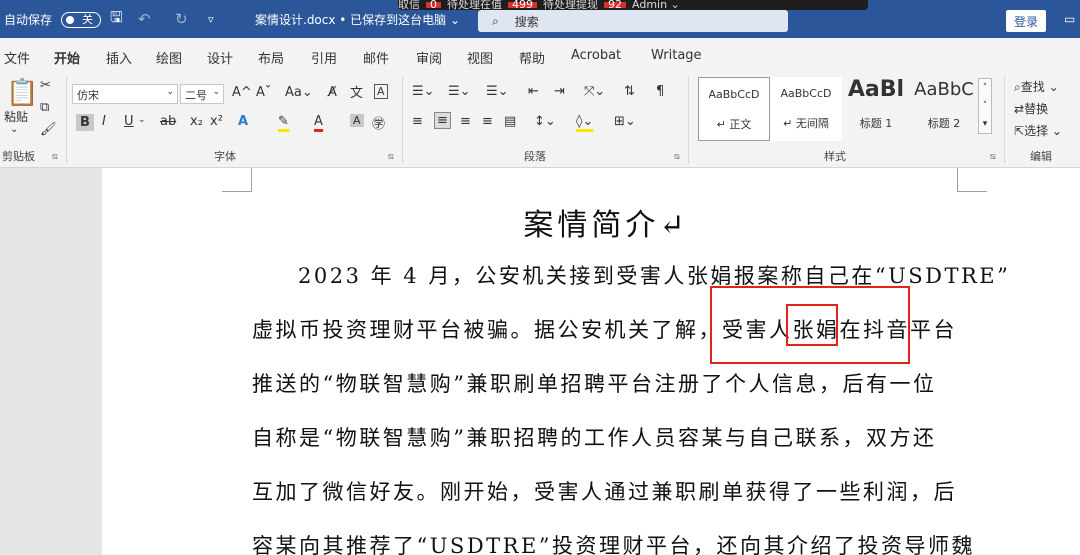 The height and width of the screenshot is (555, 1080). What do you see at coordinates (324, 57) in the screenshot?
I see `tab-references: 引用` at bounding box center [324, 57].